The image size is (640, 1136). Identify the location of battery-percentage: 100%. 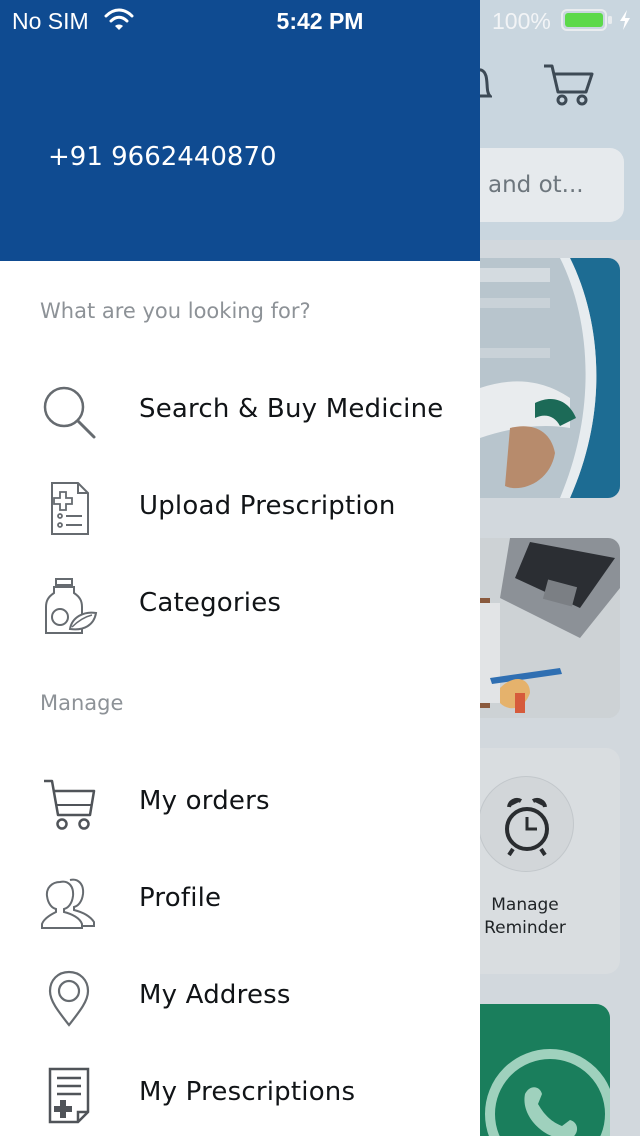
(521, 21).